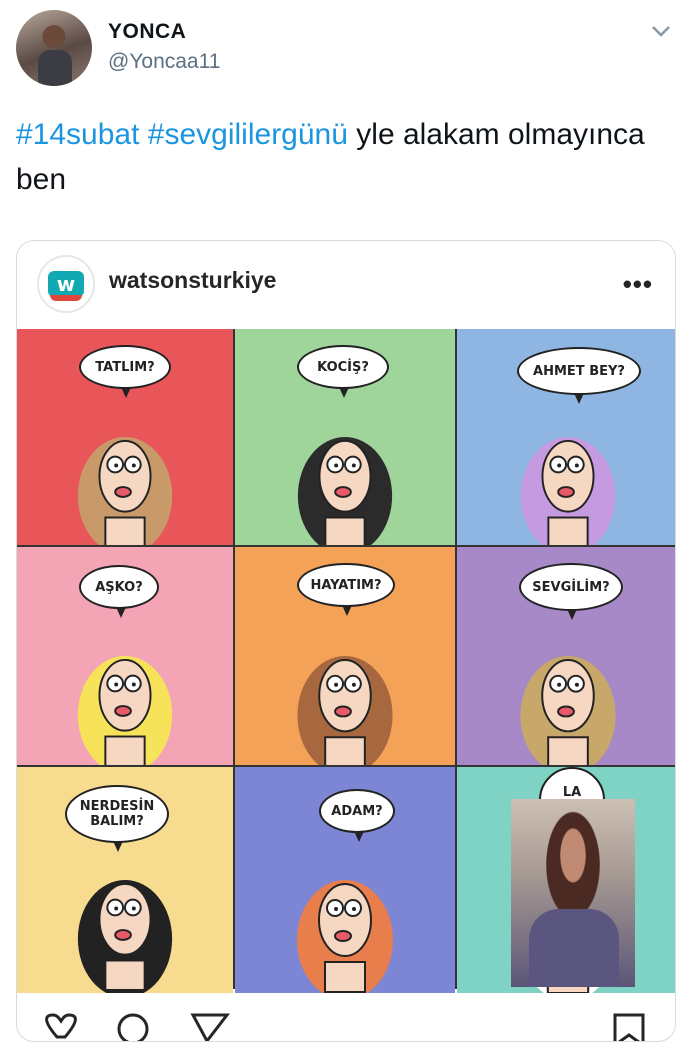  What do you see at coordinates (66, 284) in the screenshot?
I see `watsons-logo: w` at bounding box center [66, 284].